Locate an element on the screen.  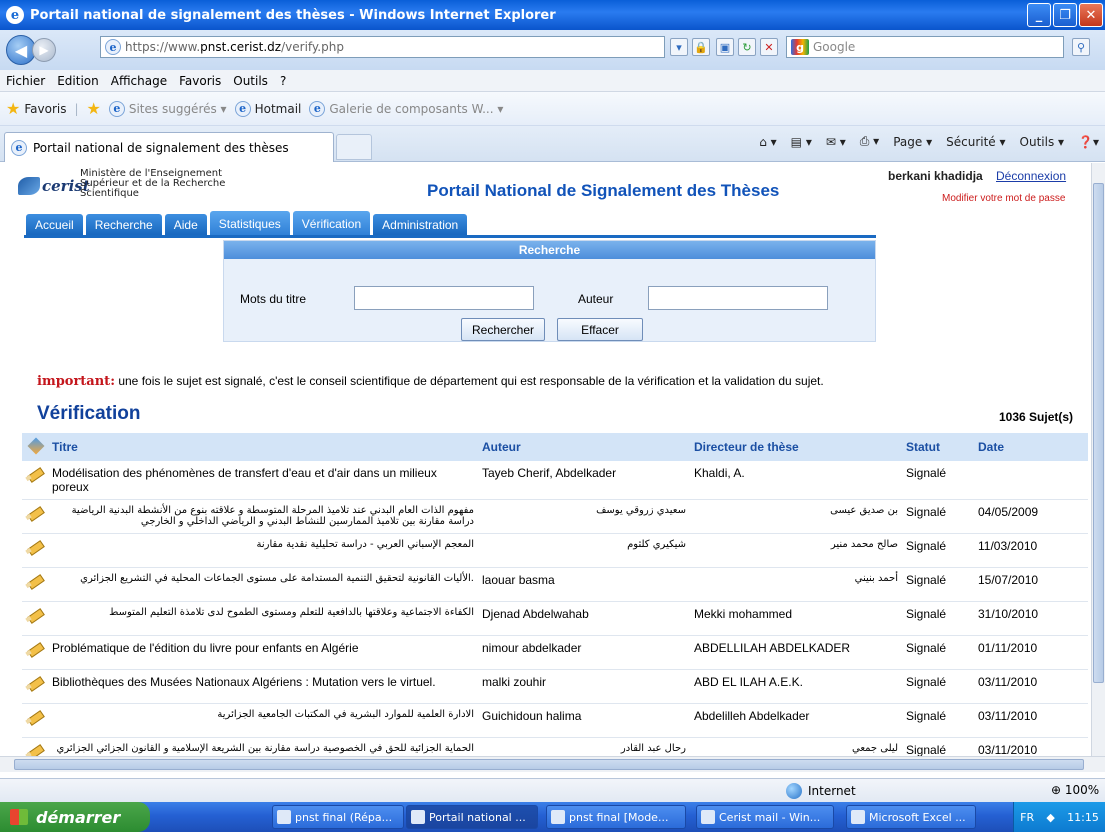
minimize-button: _ is located at coordinates (1039, 15).